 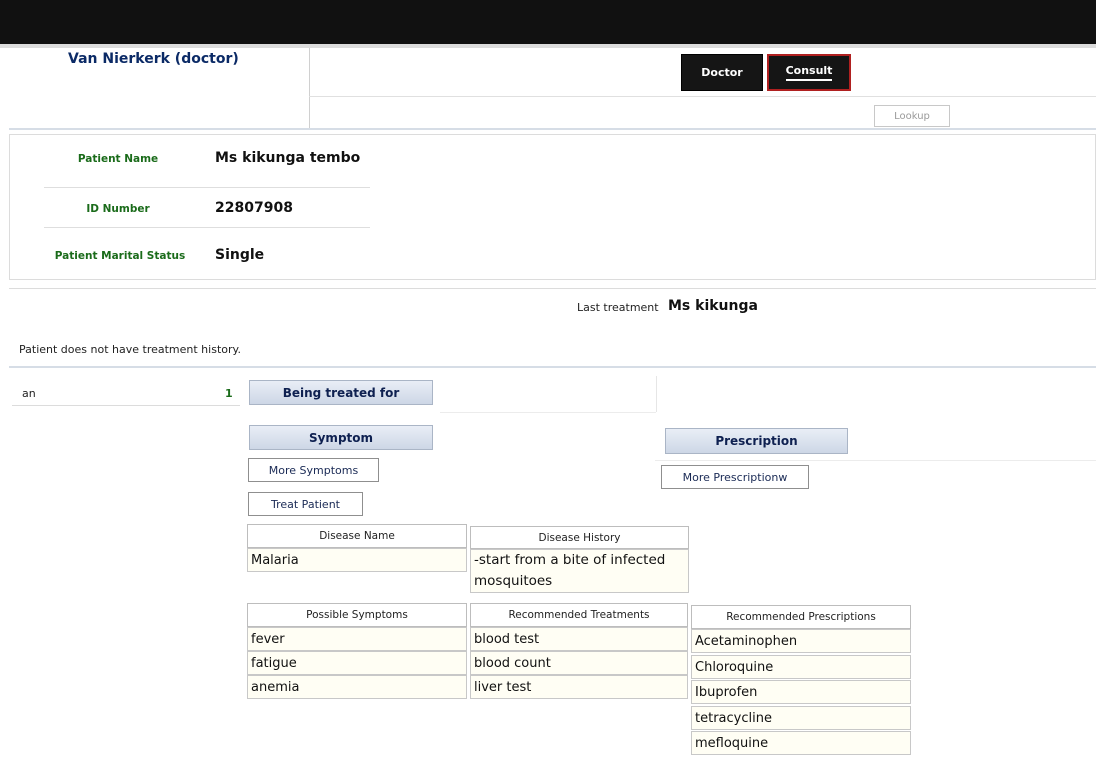 I want to click on doctor-button: Doctor, so click(x=722, y=72).